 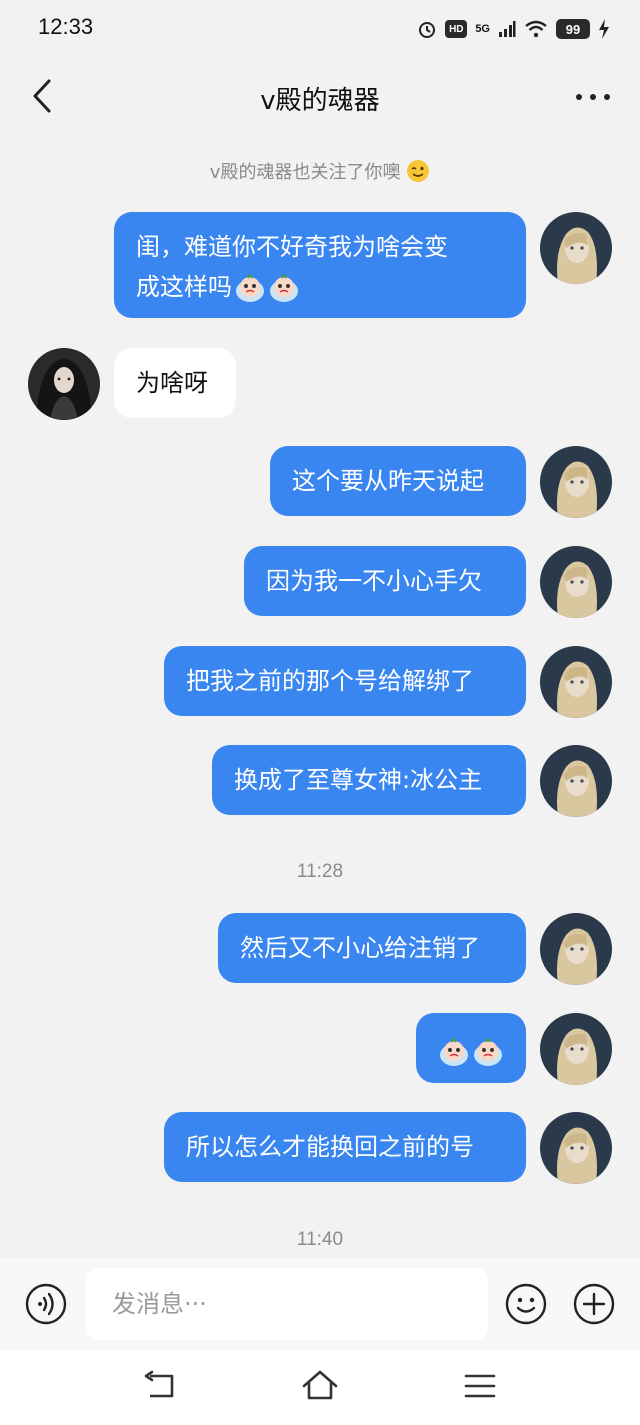 I want to click on message-bubble-outgoing: 然后又不小心给注销了, so click(x=372, y=948).